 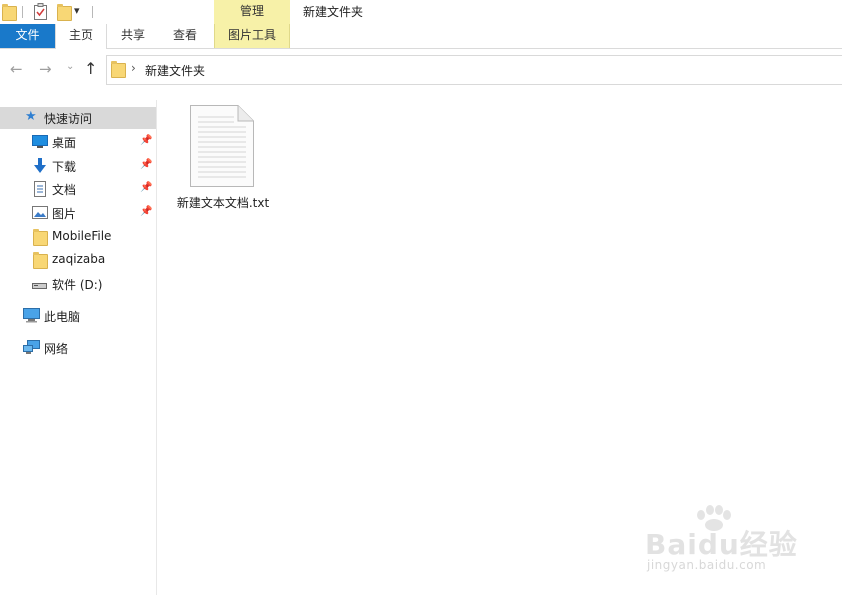 What do you see at coordinates (62, 317) in the screenshot?
I see `sidebar-item-label: 此电脑` at bounding box center [62, 317].